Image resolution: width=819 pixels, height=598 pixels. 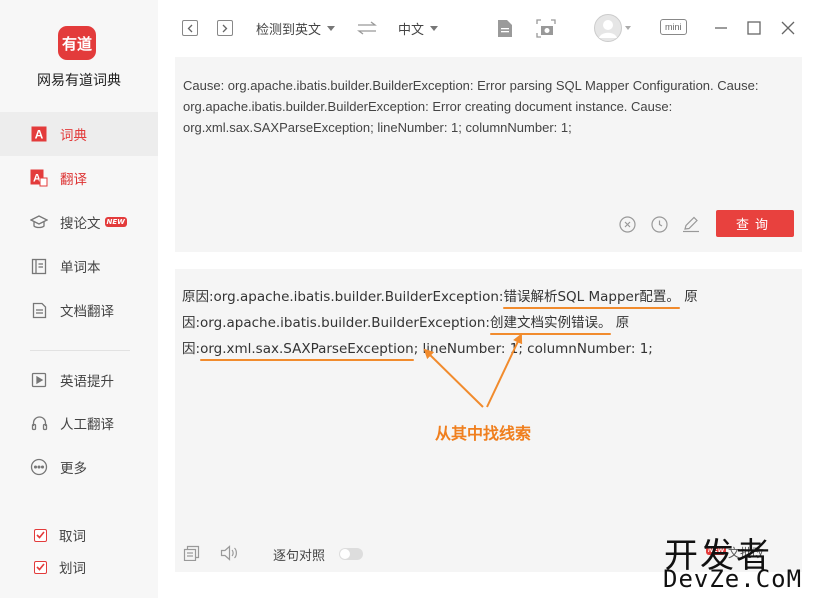 I want to click on clear-icon, so click(x=627, y=224).